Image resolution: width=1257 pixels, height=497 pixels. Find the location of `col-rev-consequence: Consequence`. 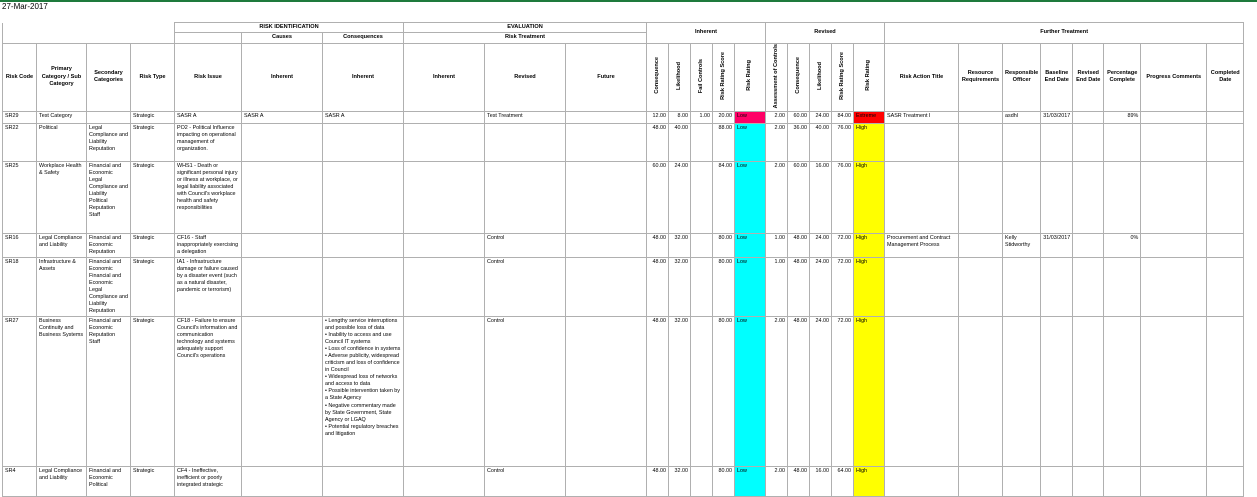

col-rev-consequence: Consequence is located at coordinates (798, 77).